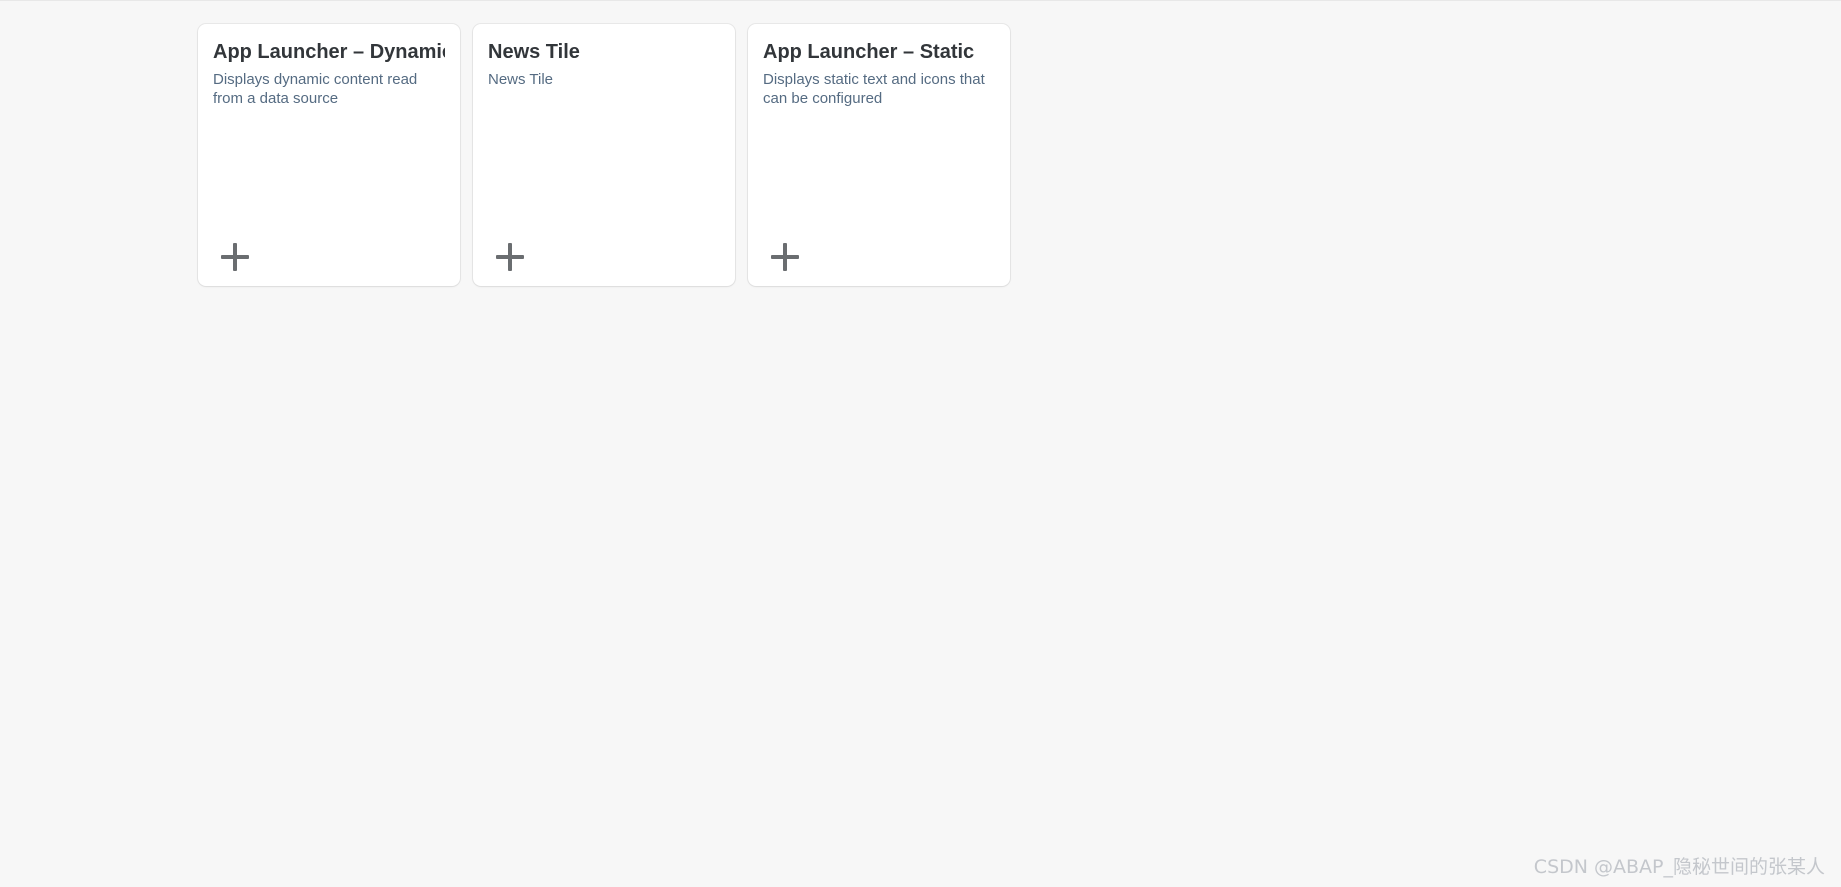 This screenshot has height=887, width=1841. Describe the element at coordinates (521, 79) in the screenshot. I see `tile-subtitle: News Tile` at that location.